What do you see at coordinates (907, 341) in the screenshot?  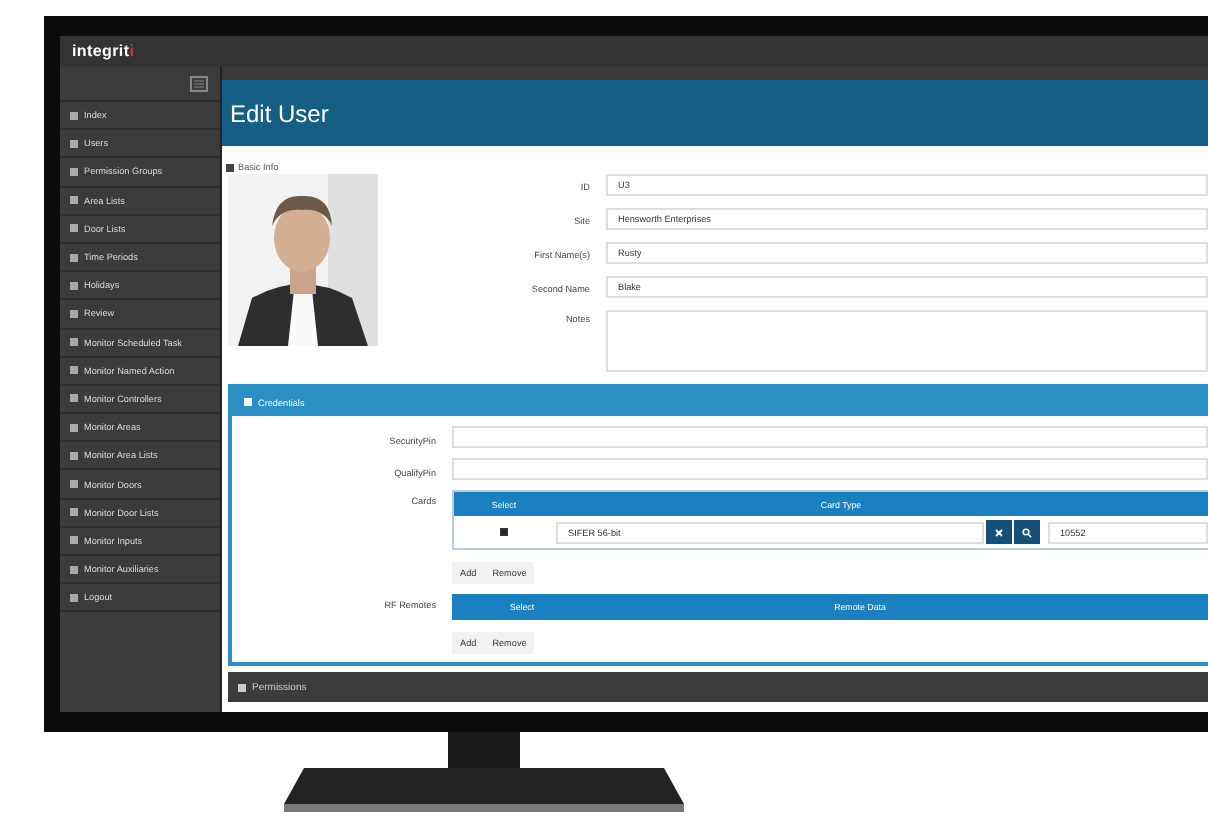 I see `notes-field` at bounding box center [907, 341].